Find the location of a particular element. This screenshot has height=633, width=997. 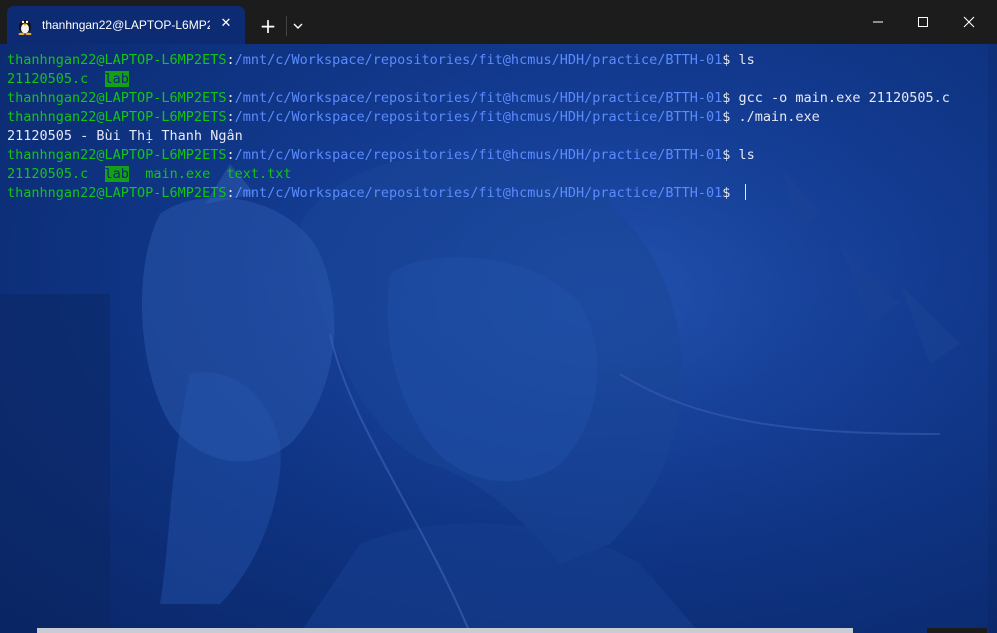

tab-separator is located at coordinates (286, 26).